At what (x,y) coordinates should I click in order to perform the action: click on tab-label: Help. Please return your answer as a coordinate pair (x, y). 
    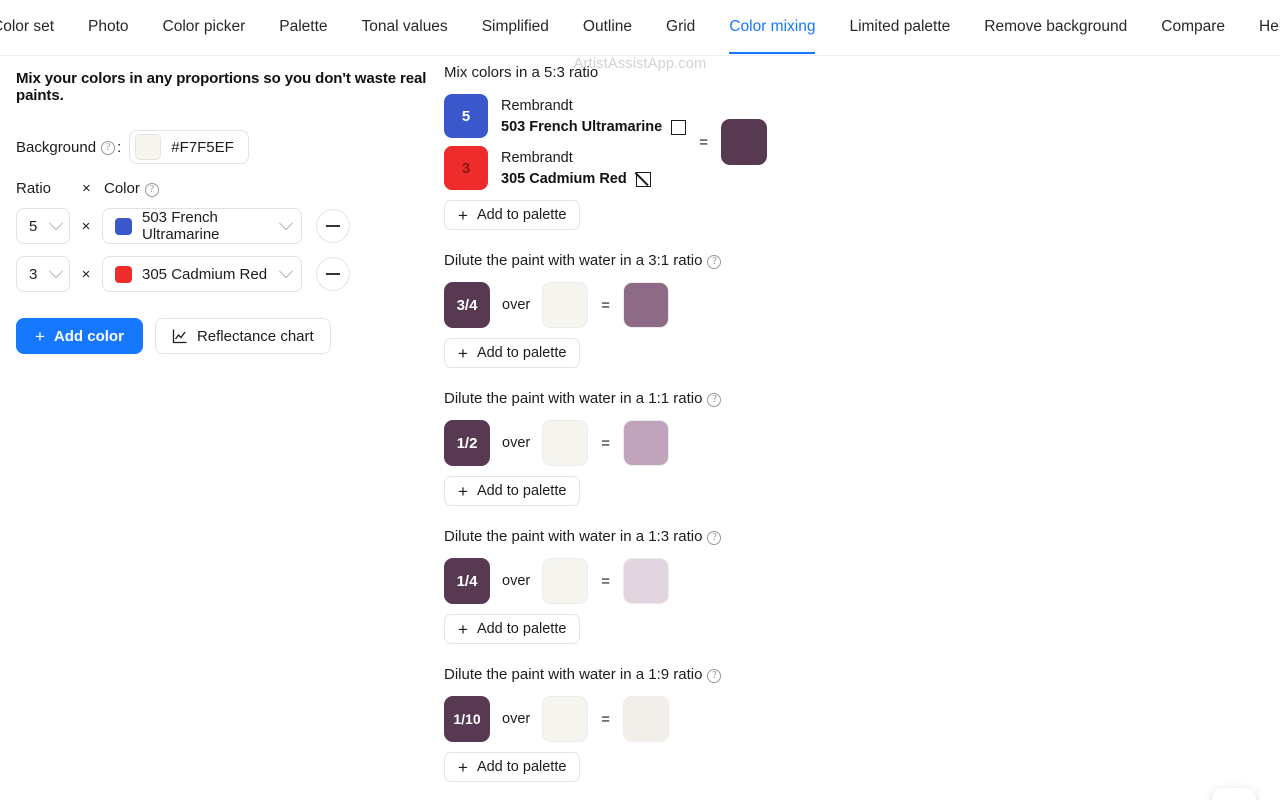
    Looking at the image, I should click on (1269, 26).